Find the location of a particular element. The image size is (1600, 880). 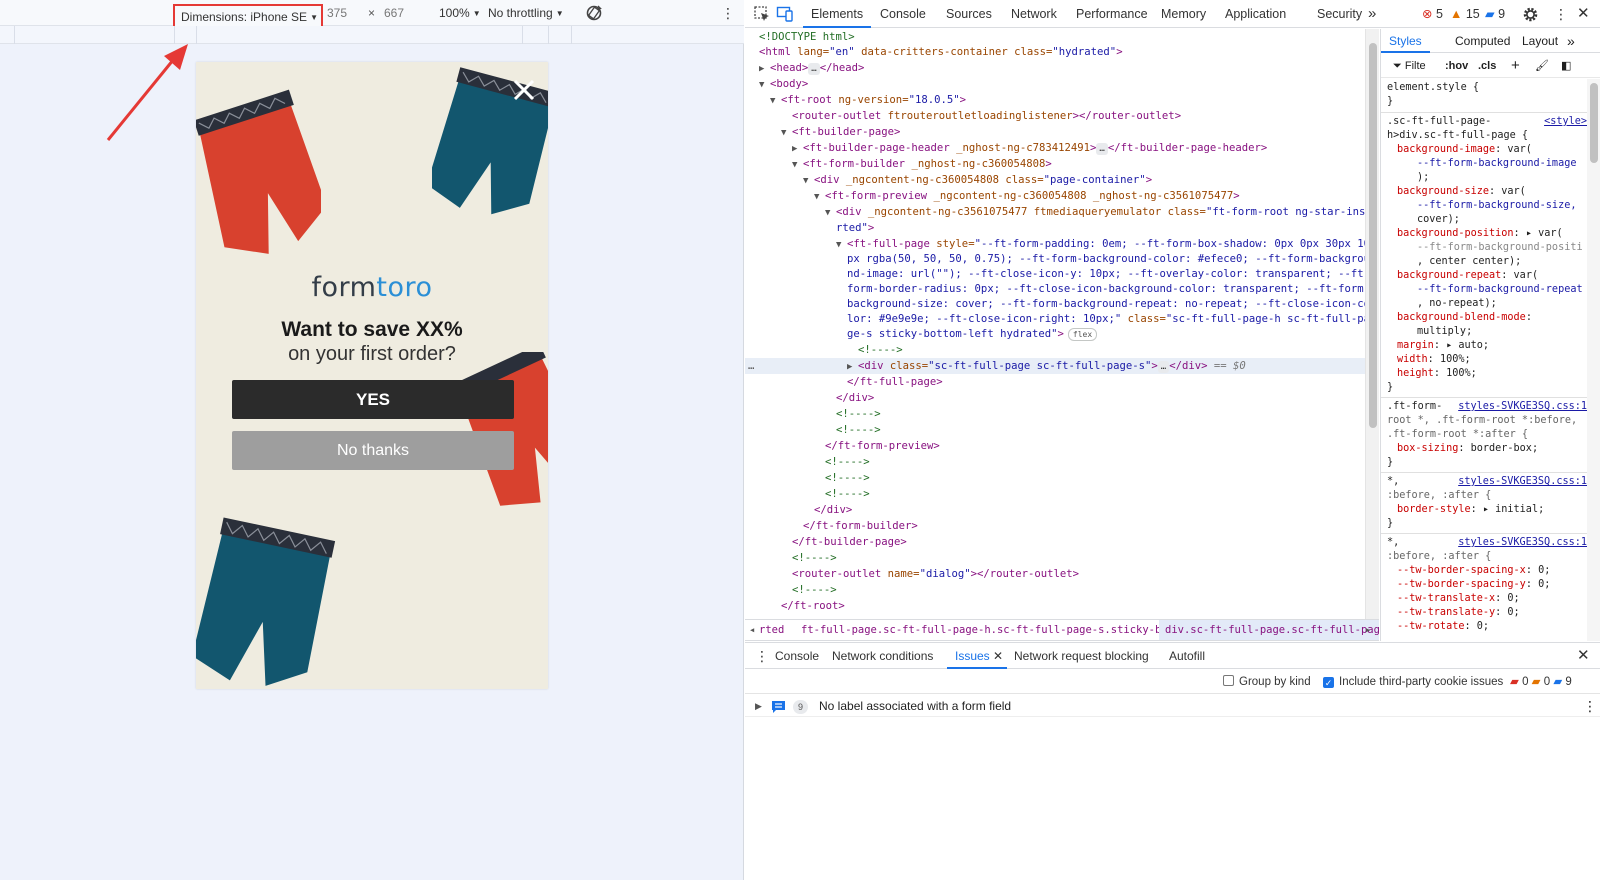

dom-node: </ft-builder-page> is located at coordinates (1055, 542).